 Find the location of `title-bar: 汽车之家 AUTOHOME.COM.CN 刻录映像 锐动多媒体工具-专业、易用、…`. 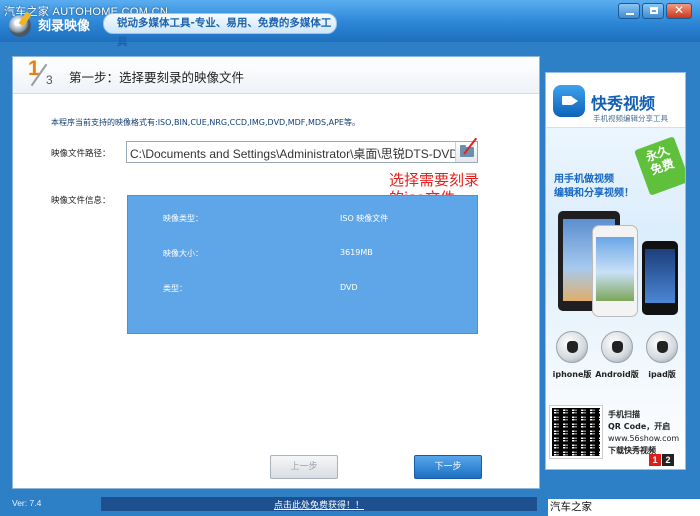

title-bar: 汽车之家 AUTOHOME.COM.CN 刻录映像 锐动多媒体工具-专业、易用、… is located at coordinates (350, 24).